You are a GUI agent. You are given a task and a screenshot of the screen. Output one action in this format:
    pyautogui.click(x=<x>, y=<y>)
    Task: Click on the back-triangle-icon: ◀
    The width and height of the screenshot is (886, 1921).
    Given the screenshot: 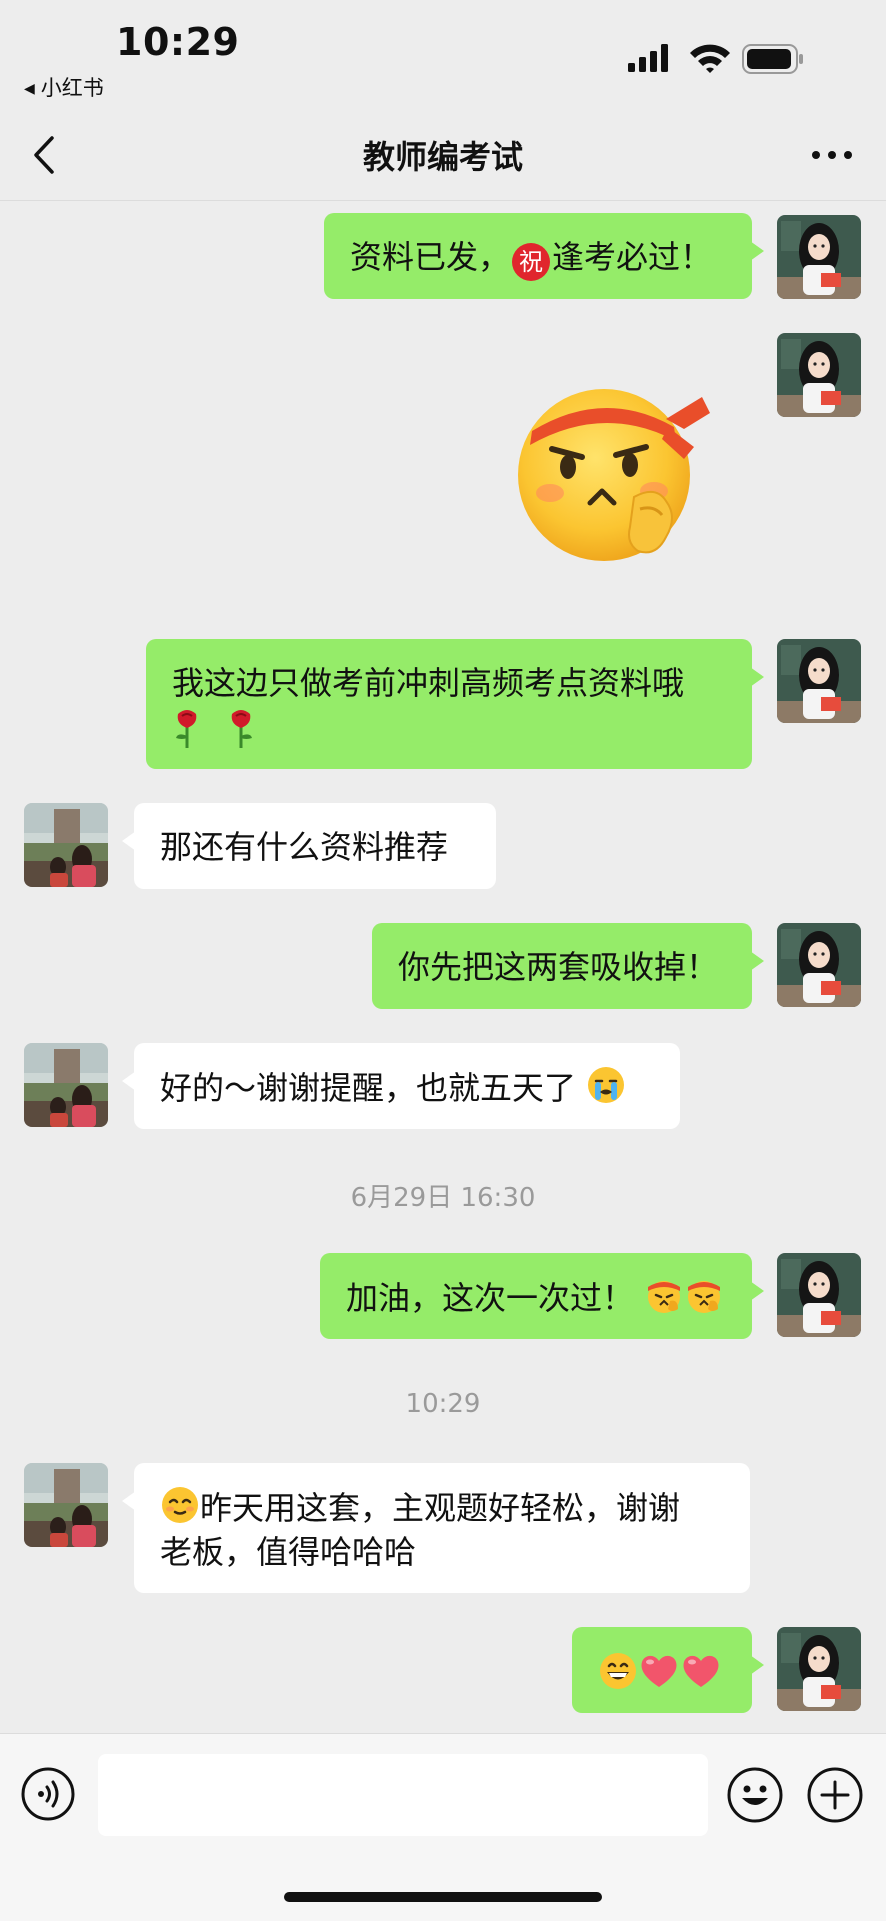 What is the action you would take?
    pyautogui.click(x=29, y=89)
    